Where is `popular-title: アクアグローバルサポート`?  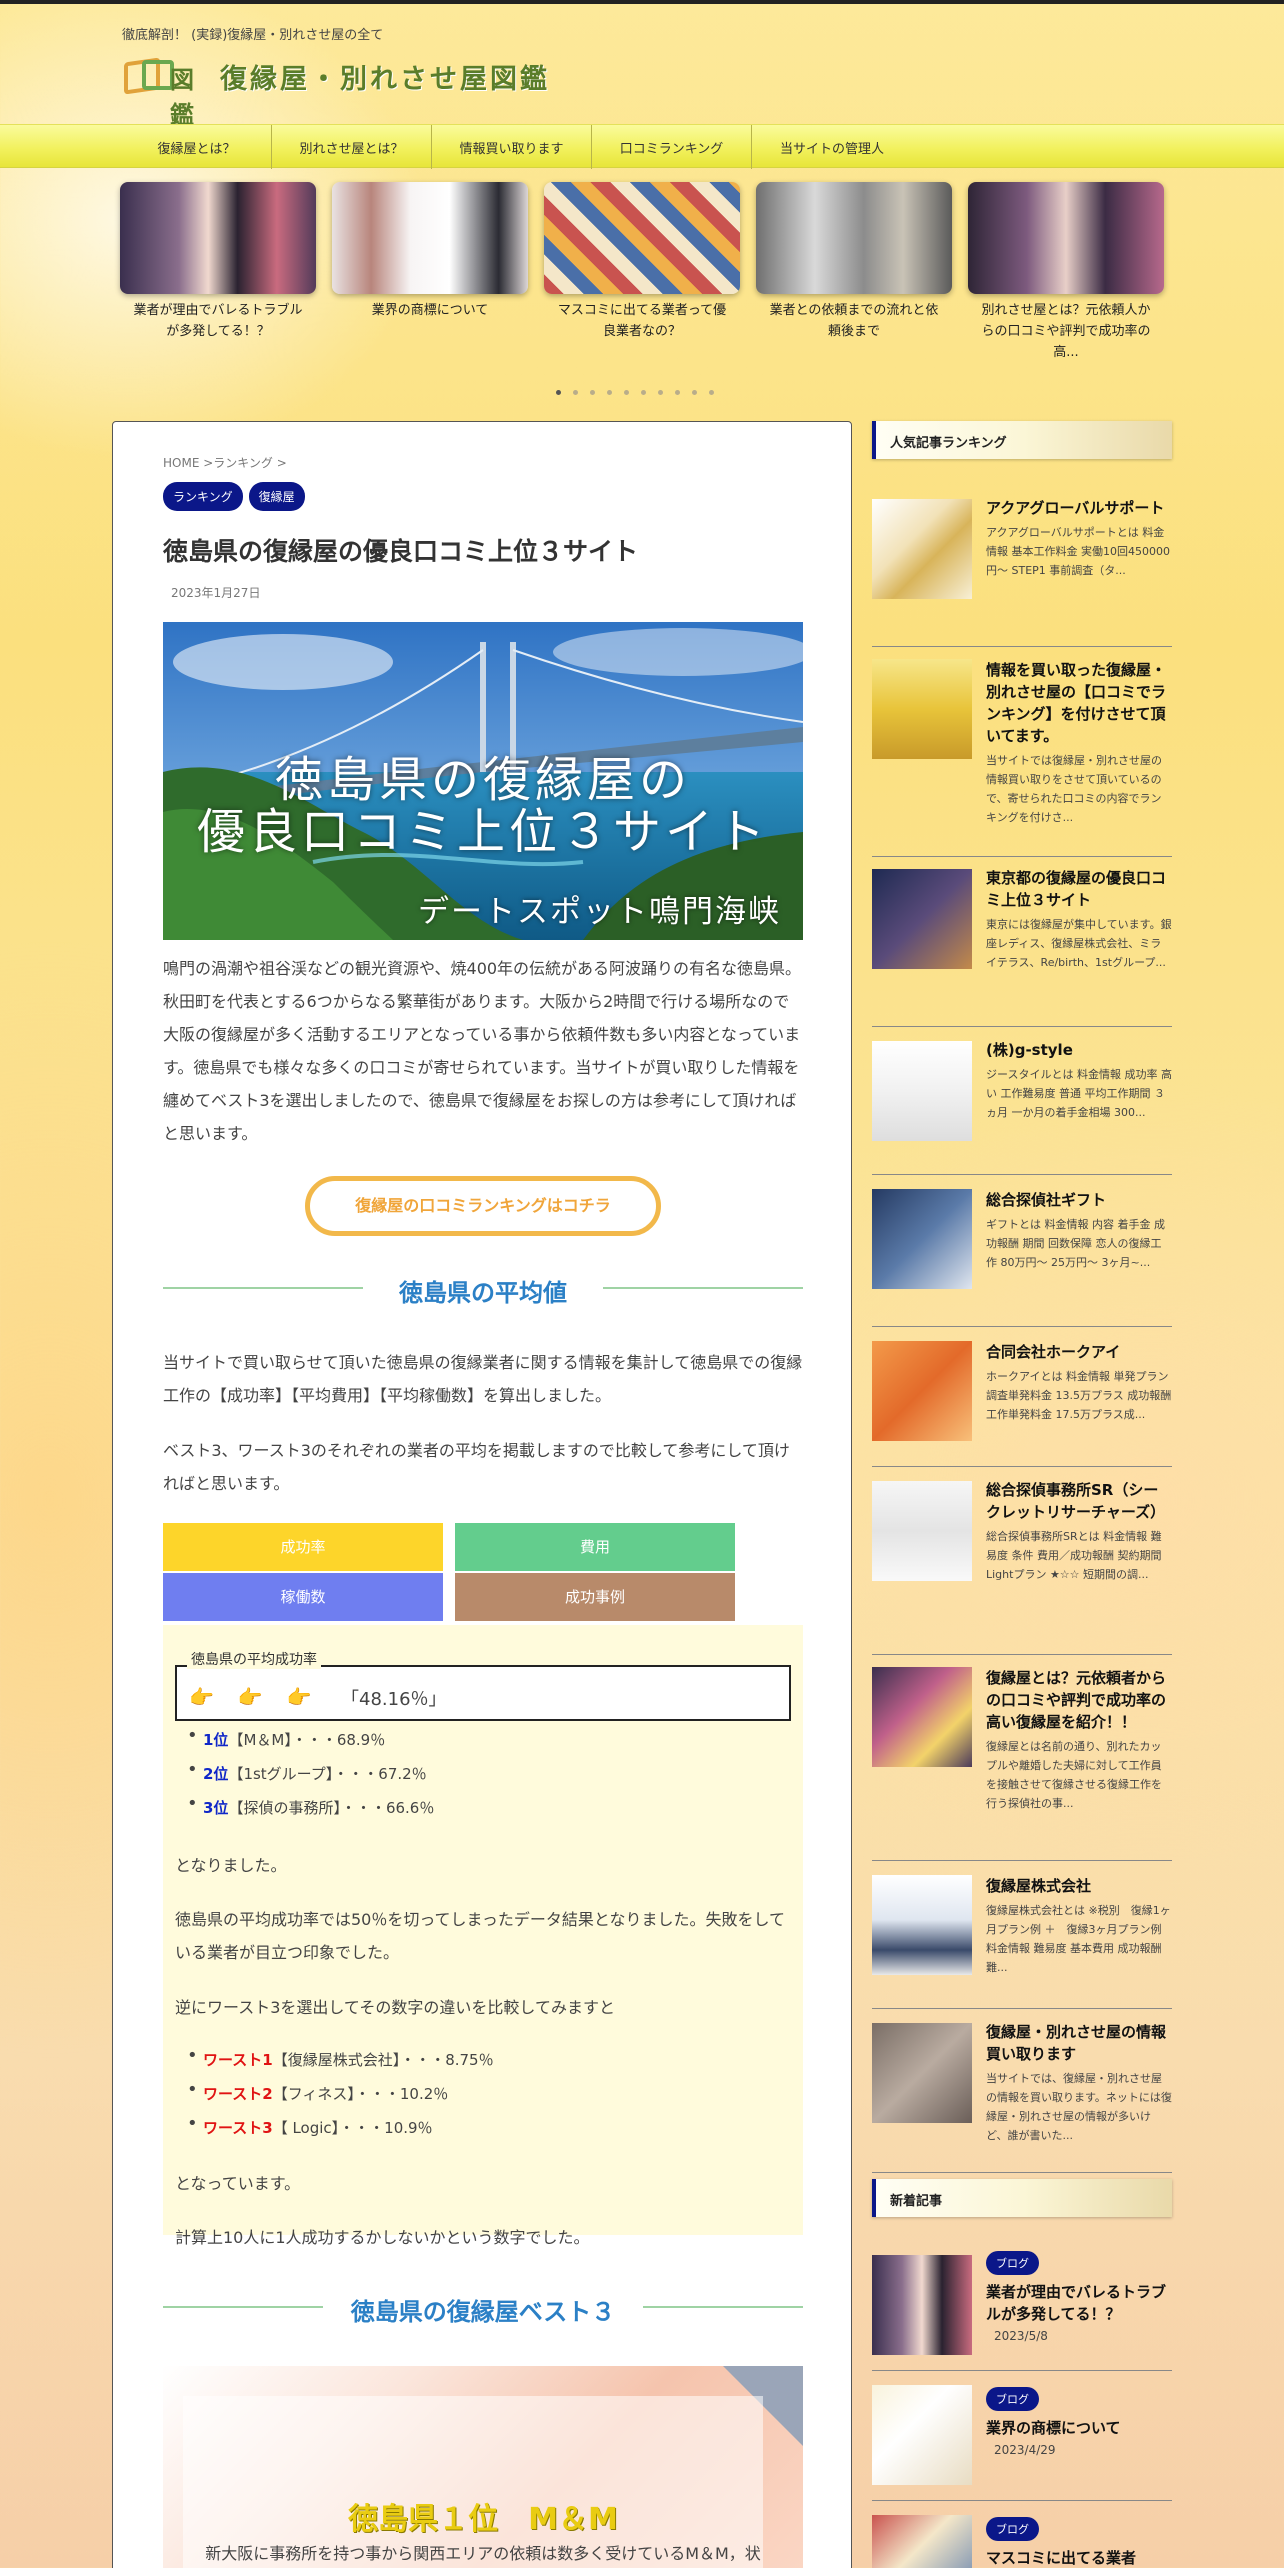
popular-title: アクアグローバルサポート is located at coordinates (1075, 508).